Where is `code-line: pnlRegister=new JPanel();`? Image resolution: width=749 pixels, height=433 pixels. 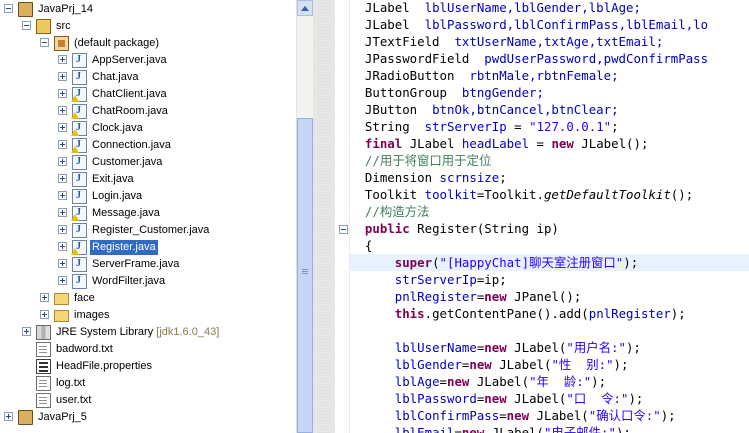
code-line: pnlRegister=new JPanel(); is located at coordinates (549, 296).